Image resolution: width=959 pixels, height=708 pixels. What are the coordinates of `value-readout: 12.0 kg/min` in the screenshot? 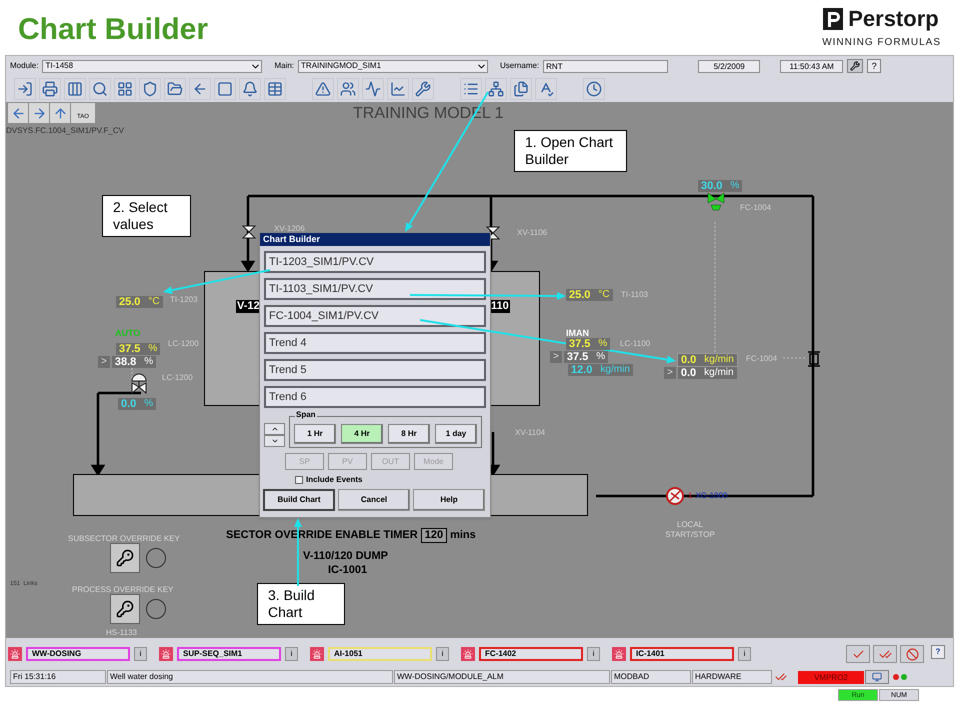 It's located at (600, 370).